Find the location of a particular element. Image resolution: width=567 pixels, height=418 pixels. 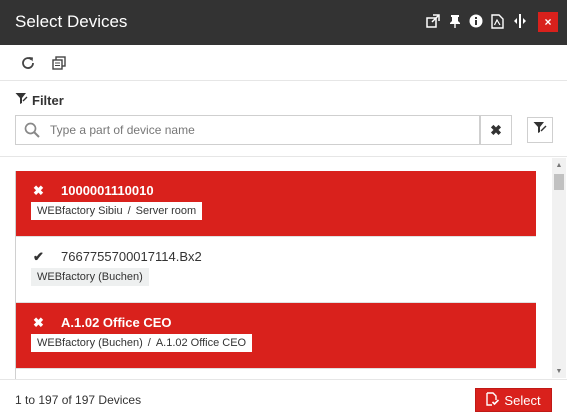

filter-heading: Filter is located at coordinates (39, 100).